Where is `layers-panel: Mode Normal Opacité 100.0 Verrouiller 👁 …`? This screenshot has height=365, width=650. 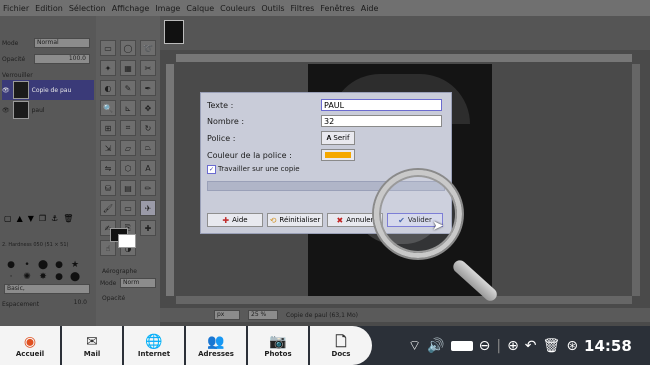
layers-panel: Mode Normal Opacité 100.0 Verrouiller 👁 … is located at coordinates (48, 171).